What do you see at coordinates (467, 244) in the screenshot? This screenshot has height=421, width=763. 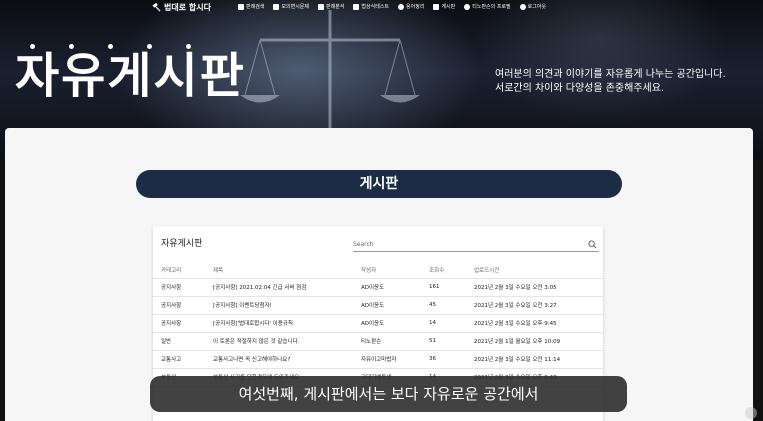 I see `search-input` at bounding box center [467, 244].